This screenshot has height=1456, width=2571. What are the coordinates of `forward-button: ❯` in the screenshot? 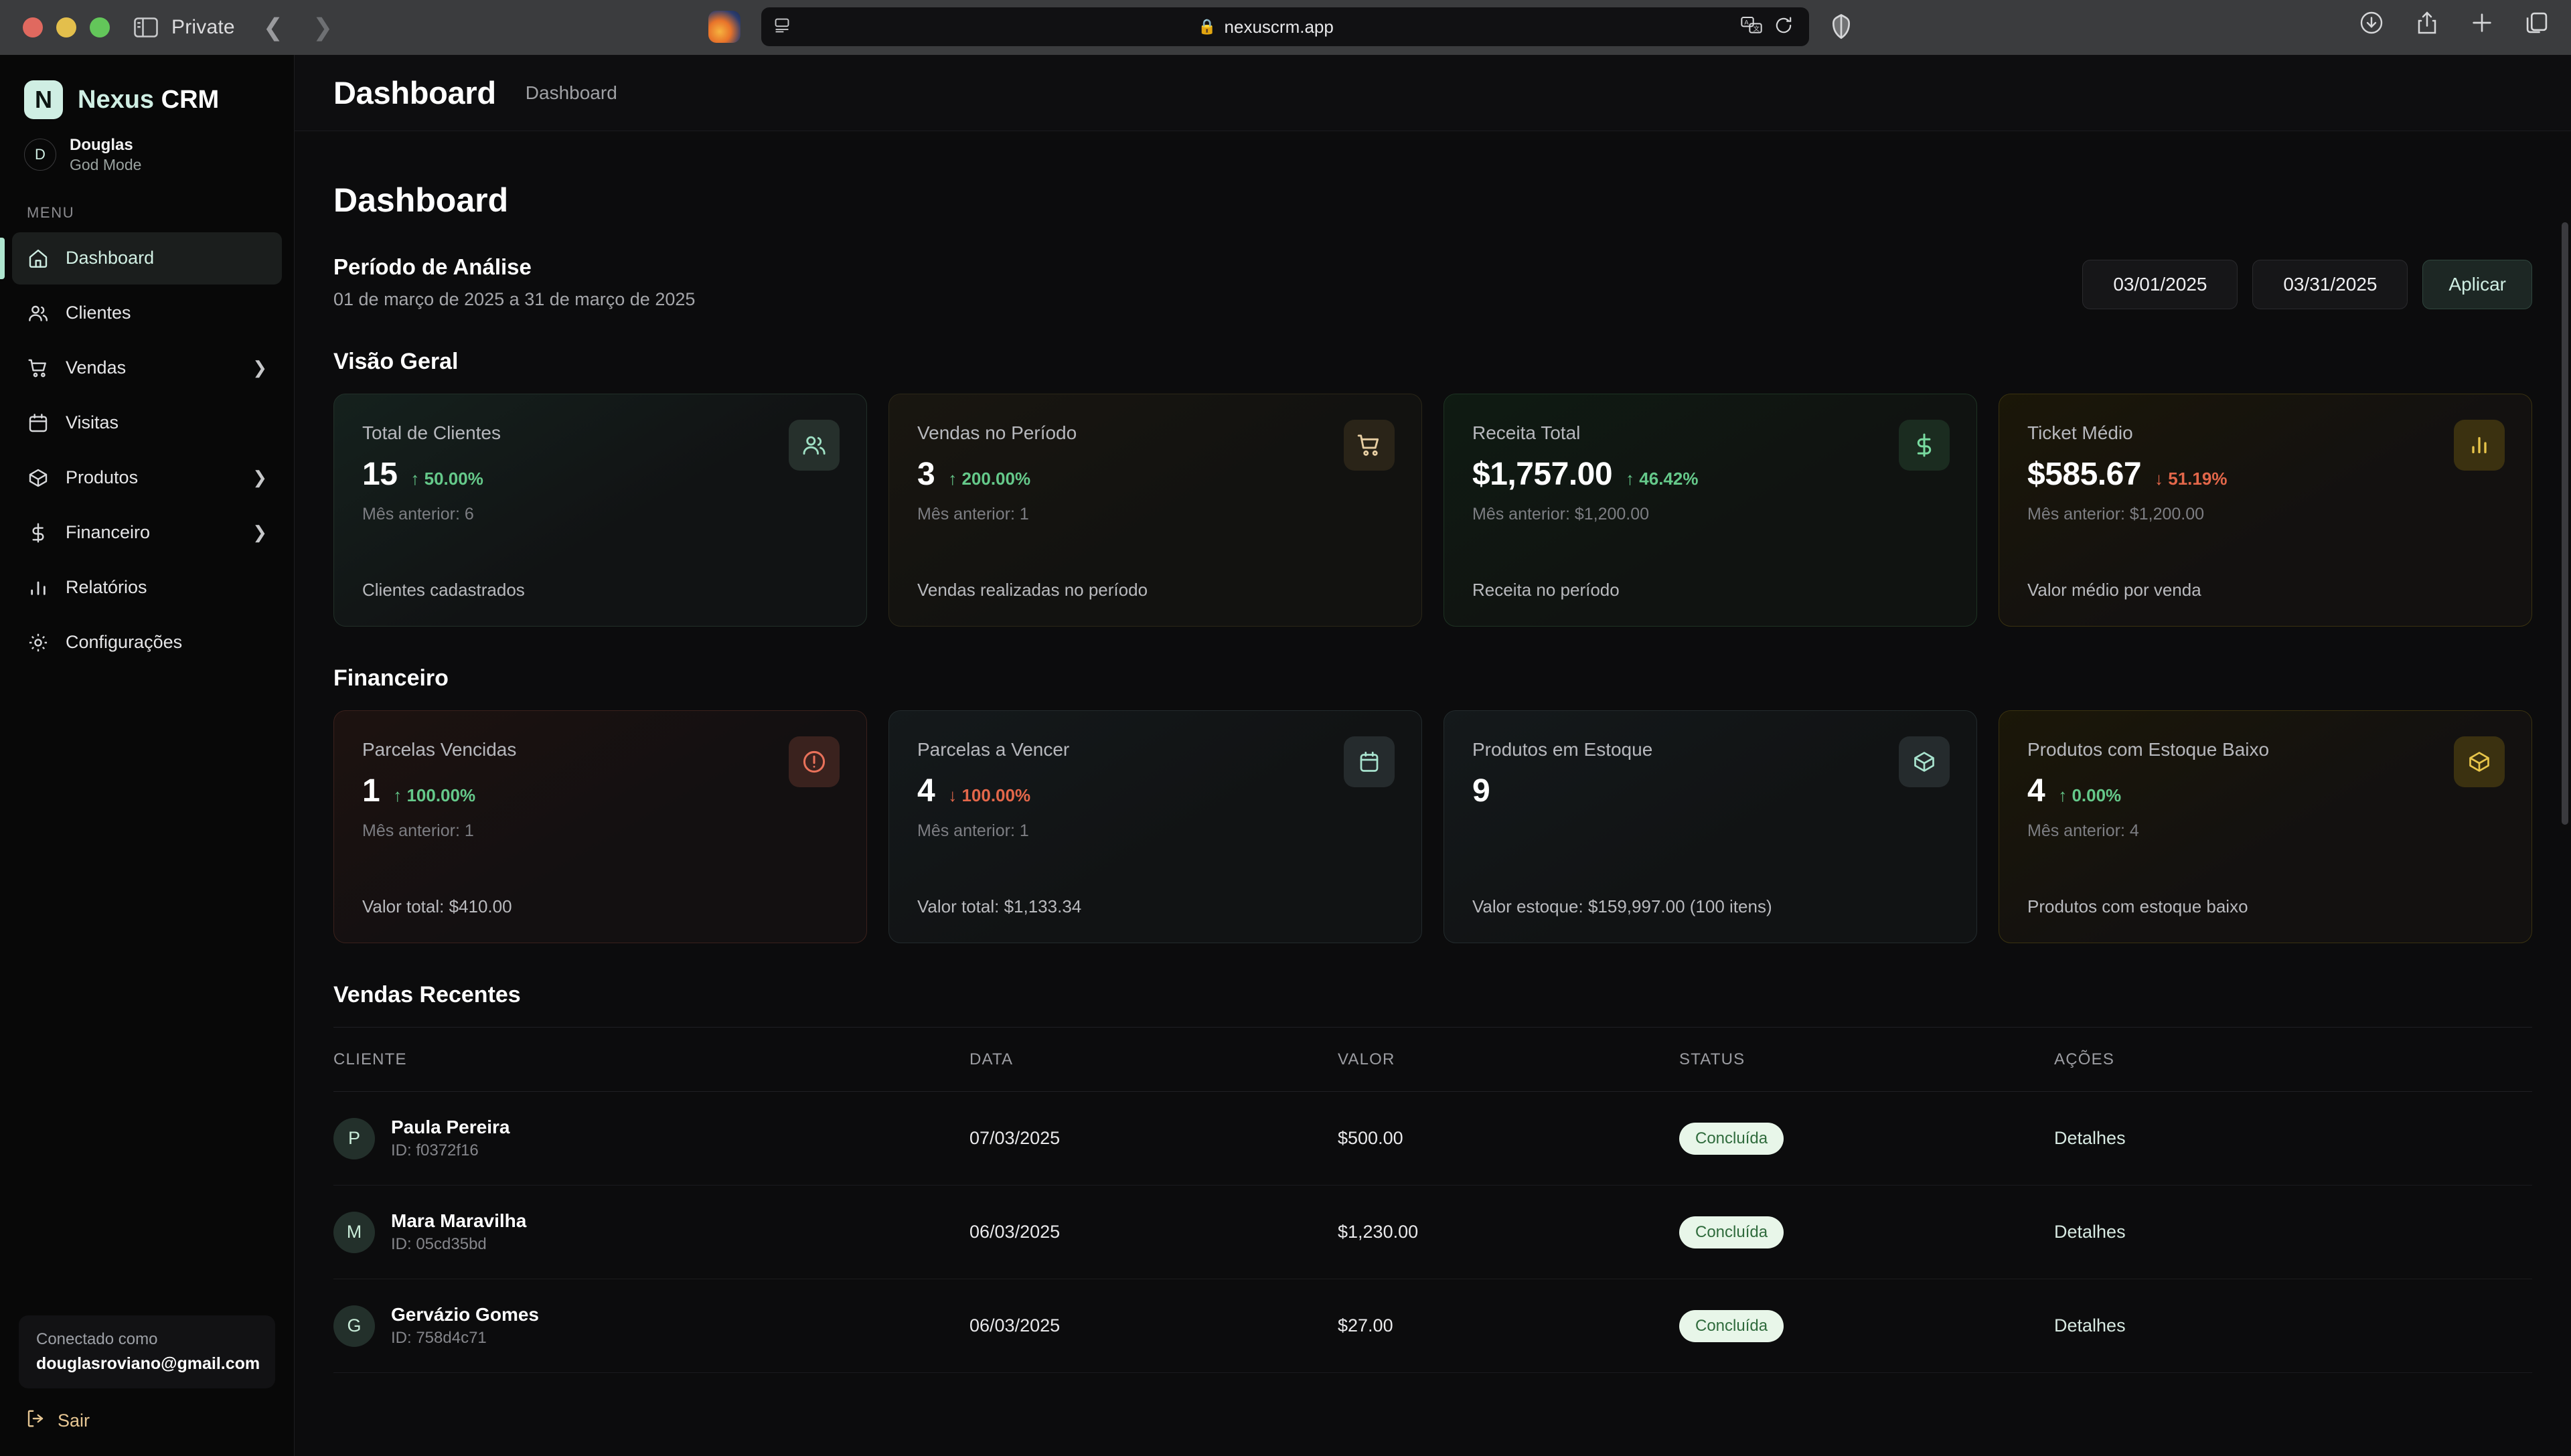 It's located at (323, 27).